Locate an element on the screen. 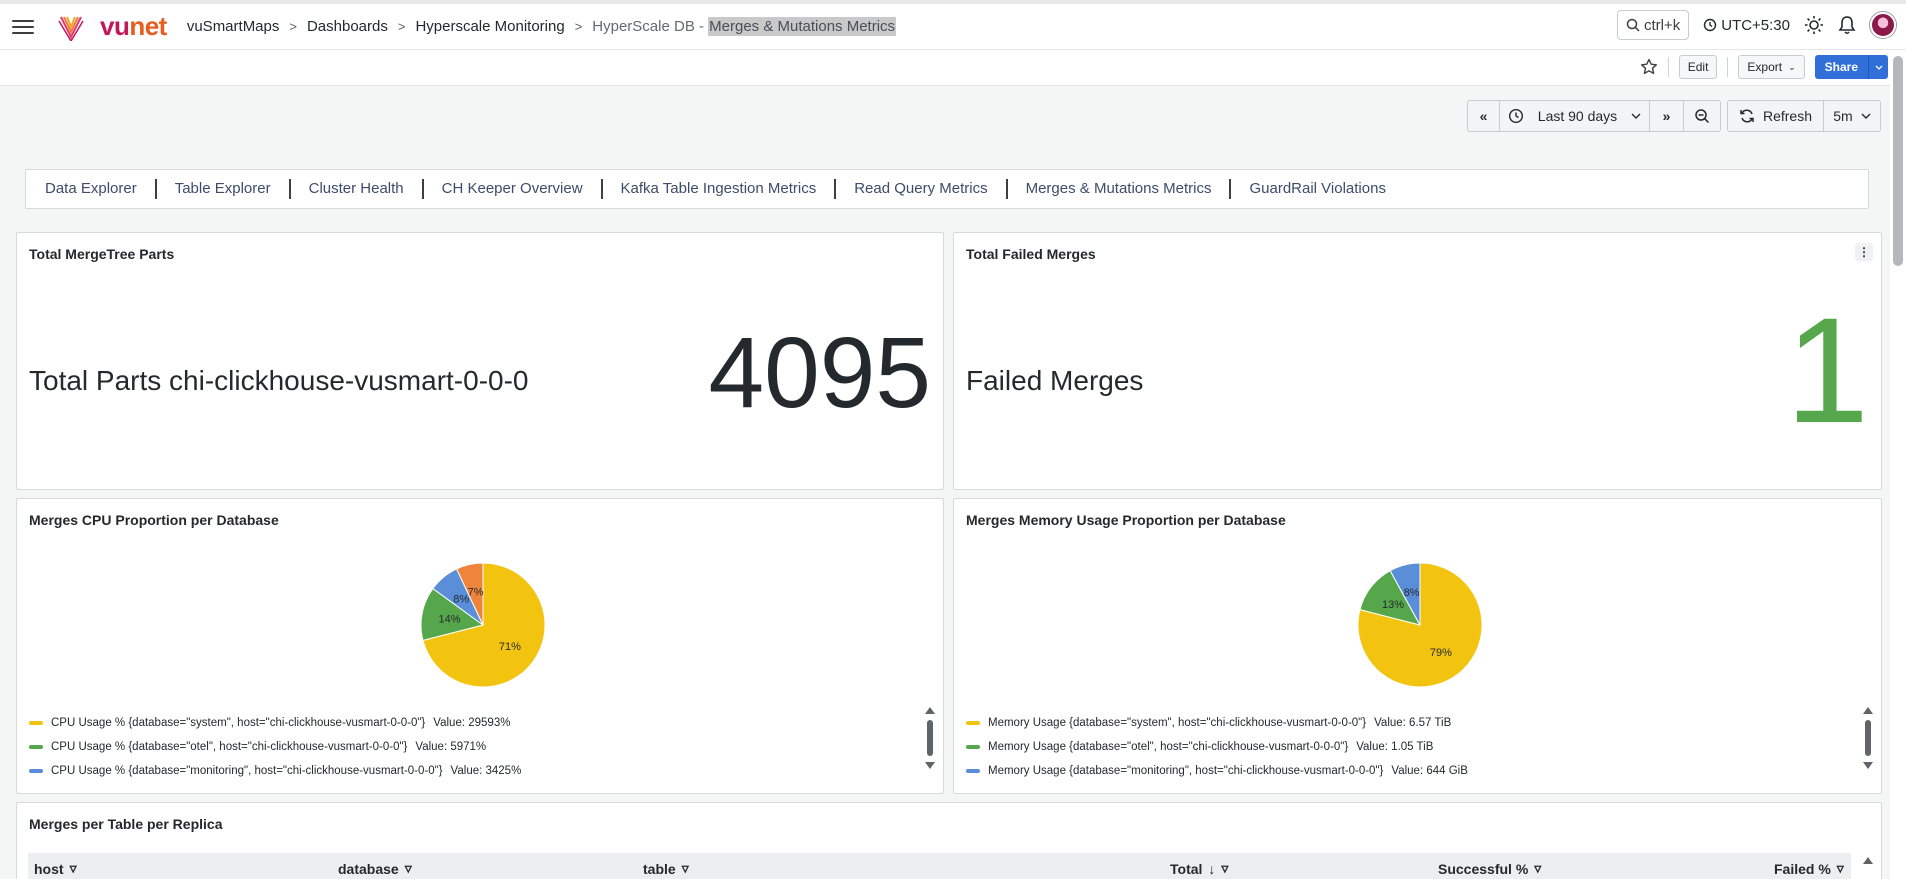 The height and width of the screenshot is (879, 1906). theme-toggle-sun-icon is located at coordinates (1814, 25).